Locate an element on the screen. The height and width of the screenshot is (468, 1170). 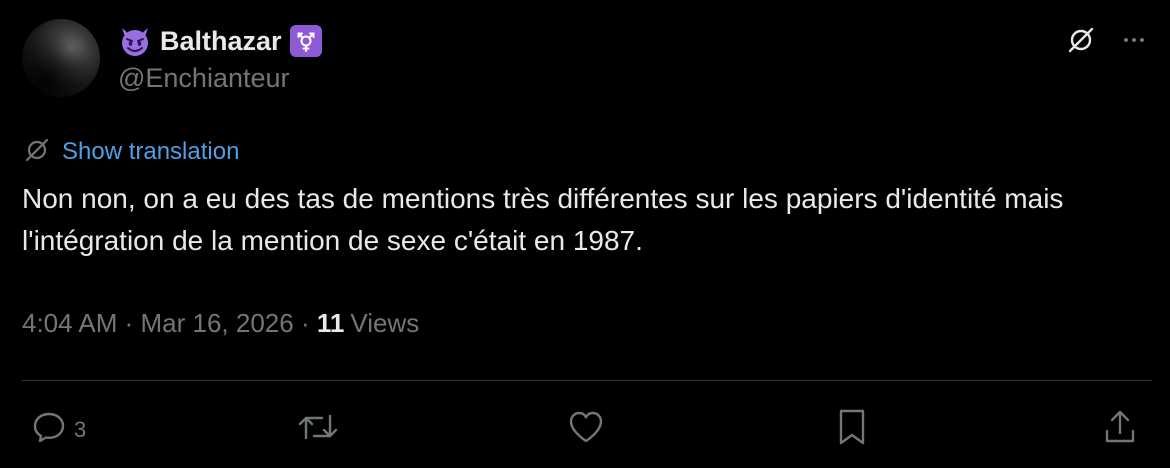
tweet-time: 4:04 AM is located at coordinates (69, 323).